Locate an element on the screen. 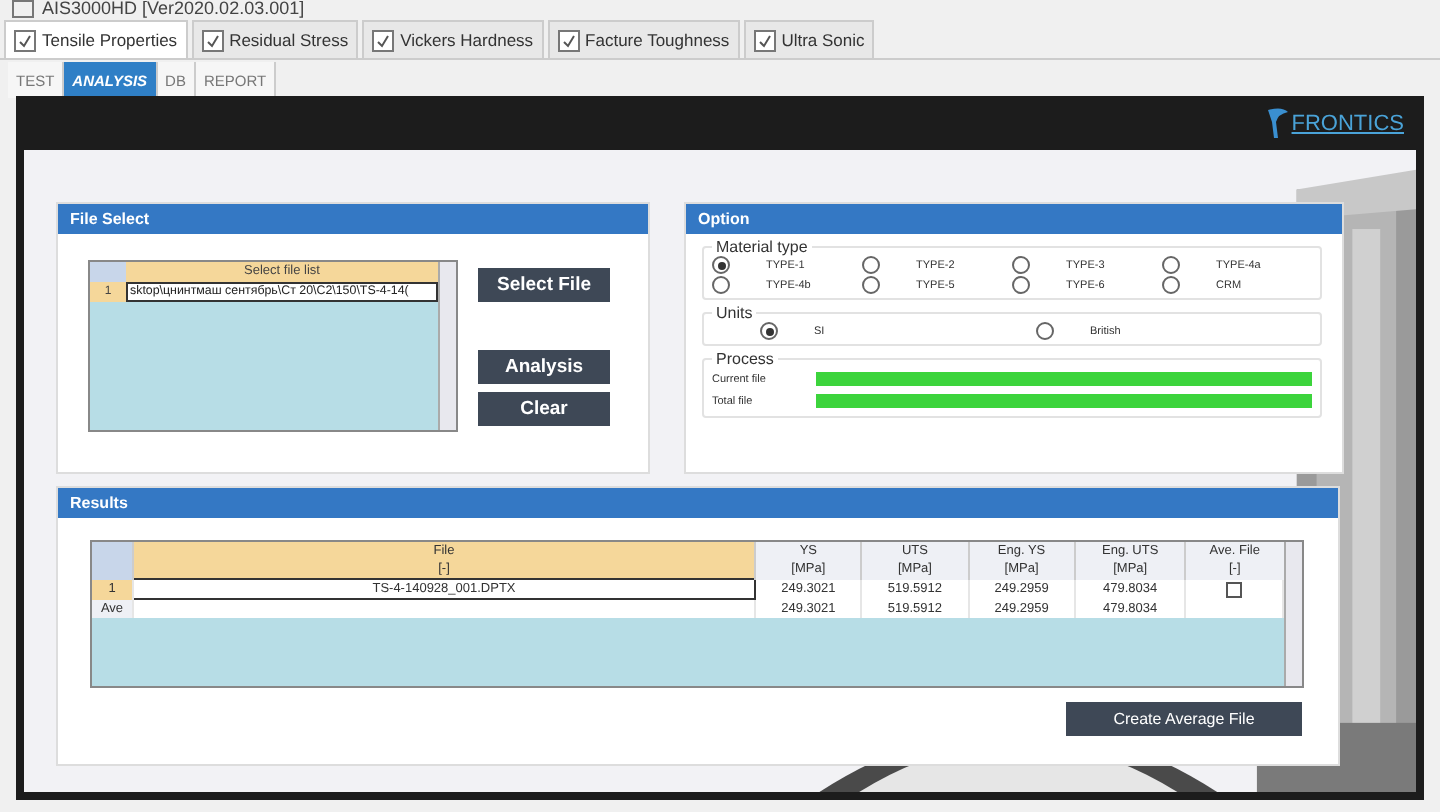  tab: Residual Stress is located at coordinates (275, 39).